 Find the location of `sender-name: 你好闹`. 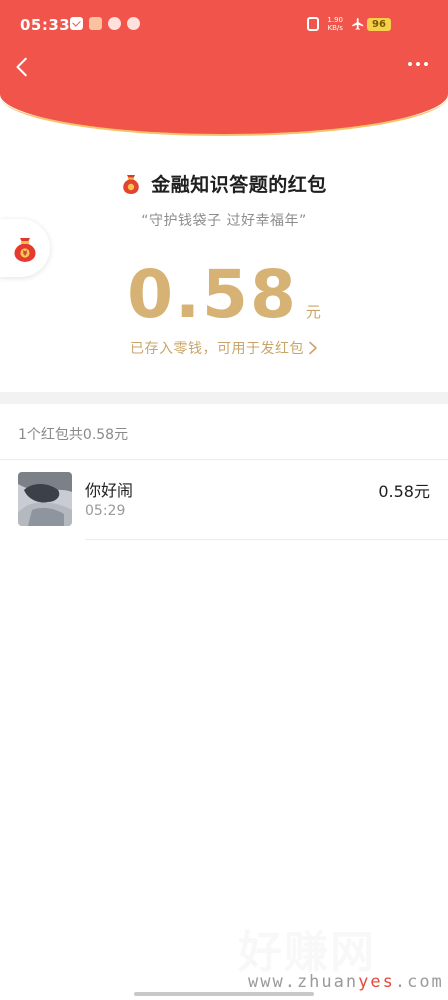

sender-name: 你好闹 is located at coordinates (109, 490).